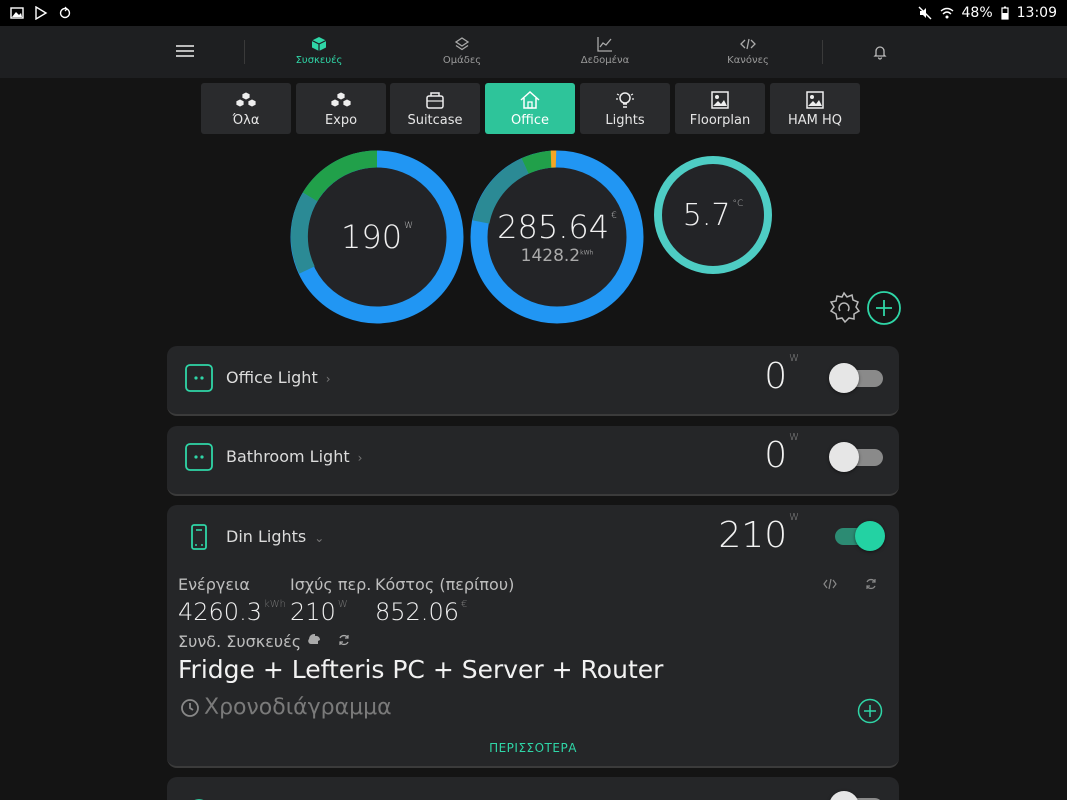 The image size is (1067, 800). I want to click on temperature-gauge: 5.7 °C, so click(713, 215).